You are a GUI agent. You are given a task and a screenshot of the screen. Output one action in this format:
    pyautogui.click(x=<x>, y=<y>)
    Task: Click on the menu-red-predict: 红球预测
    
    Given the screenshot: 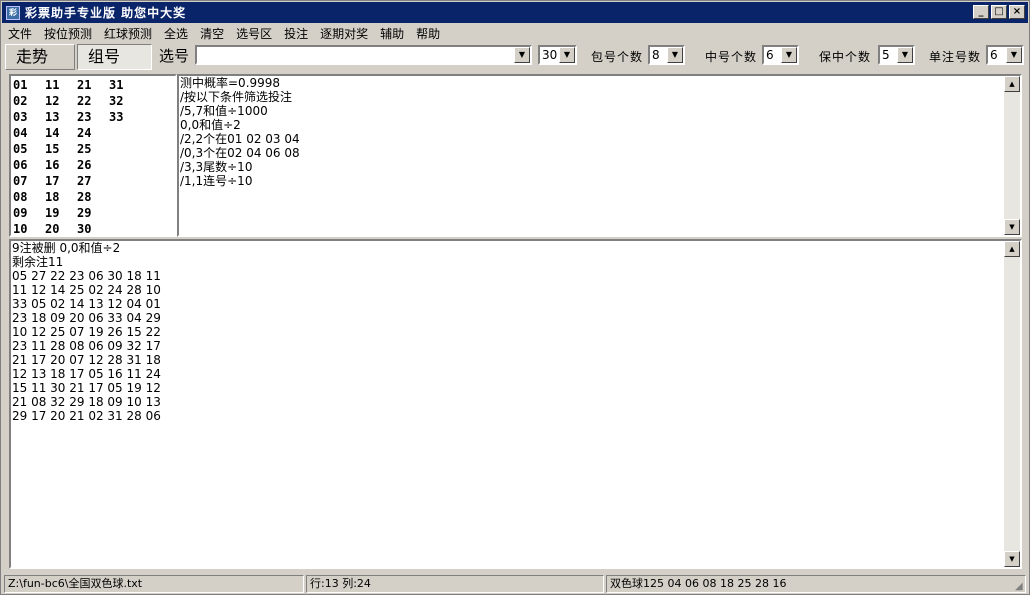 What is the action you would take?
    pyautogui.click(x=128, y=33)
    